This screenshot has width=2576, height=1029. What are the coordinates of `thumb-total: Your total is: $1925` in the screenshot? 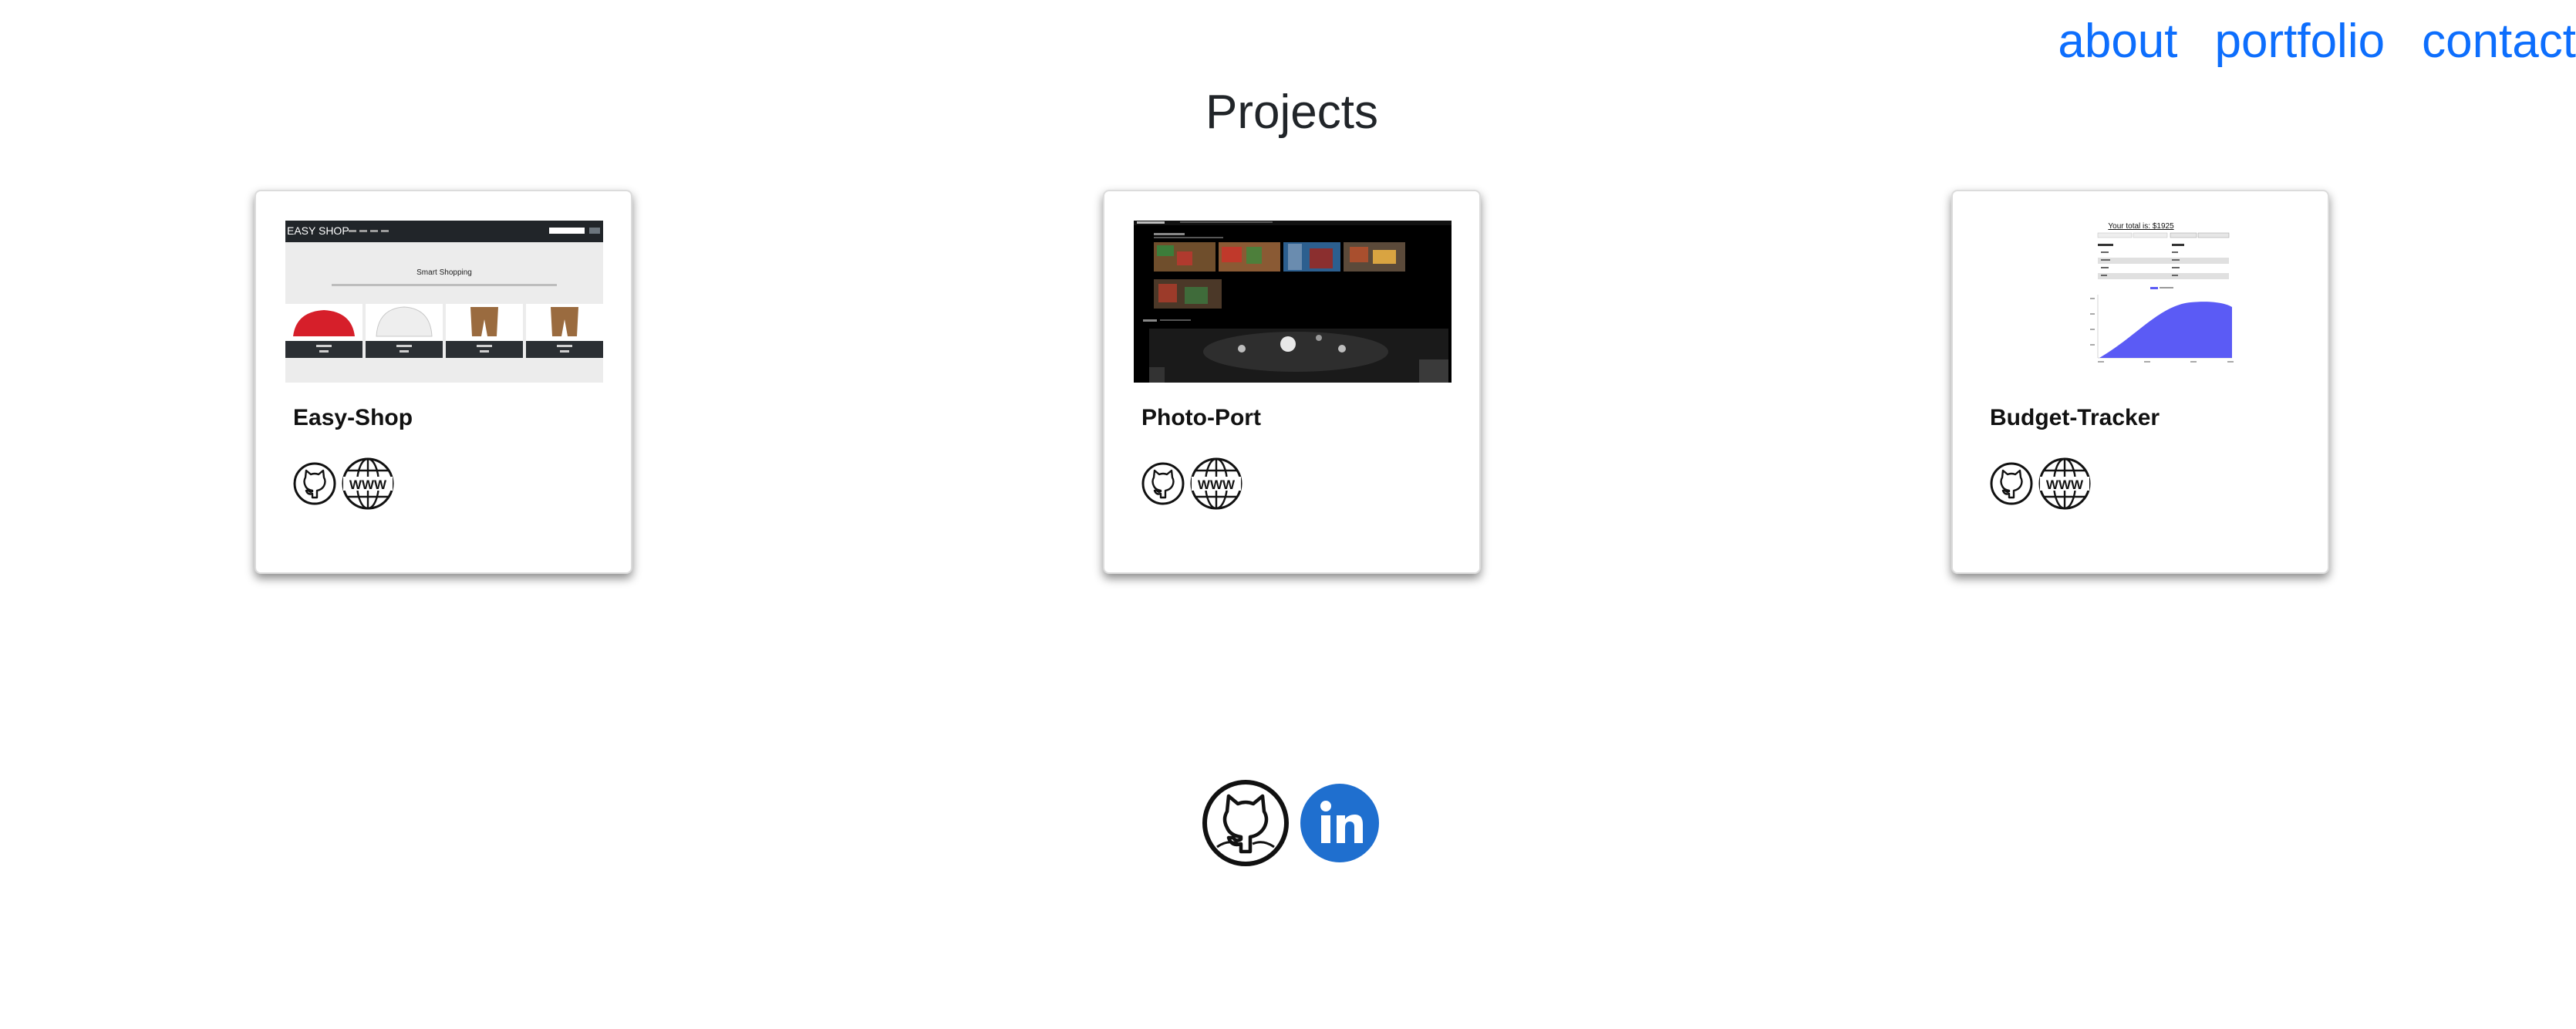 It's located at (2141, 227).